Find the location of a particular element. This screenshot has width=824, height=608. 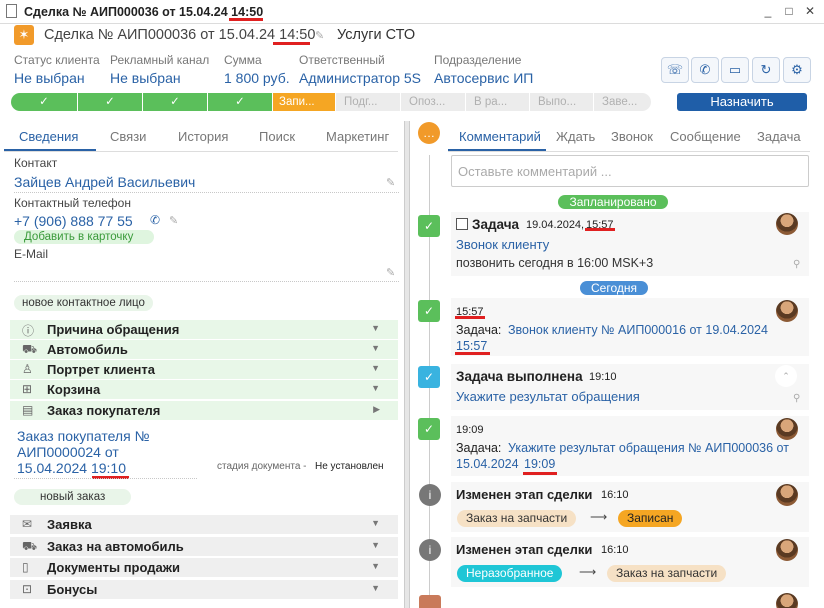

ad-channel-value: Не выбран is located at coordinates (145, 78).